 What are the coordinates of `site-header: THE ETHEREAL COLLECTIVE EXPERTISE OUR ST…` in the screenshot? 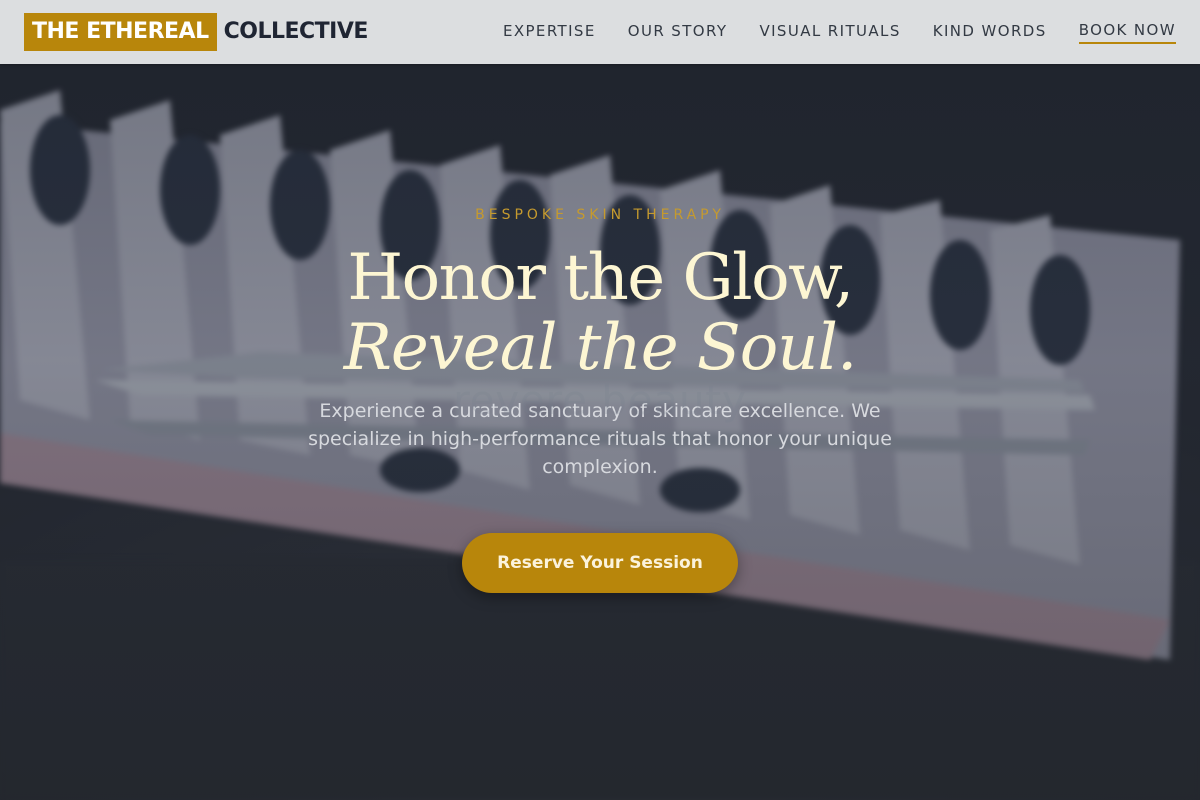 It's located at (600, 32).